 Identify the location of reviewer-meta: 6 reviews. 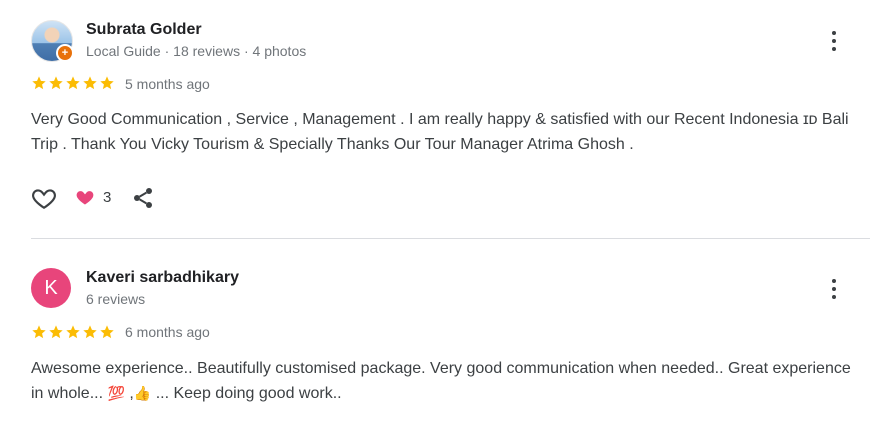
(116, 299).